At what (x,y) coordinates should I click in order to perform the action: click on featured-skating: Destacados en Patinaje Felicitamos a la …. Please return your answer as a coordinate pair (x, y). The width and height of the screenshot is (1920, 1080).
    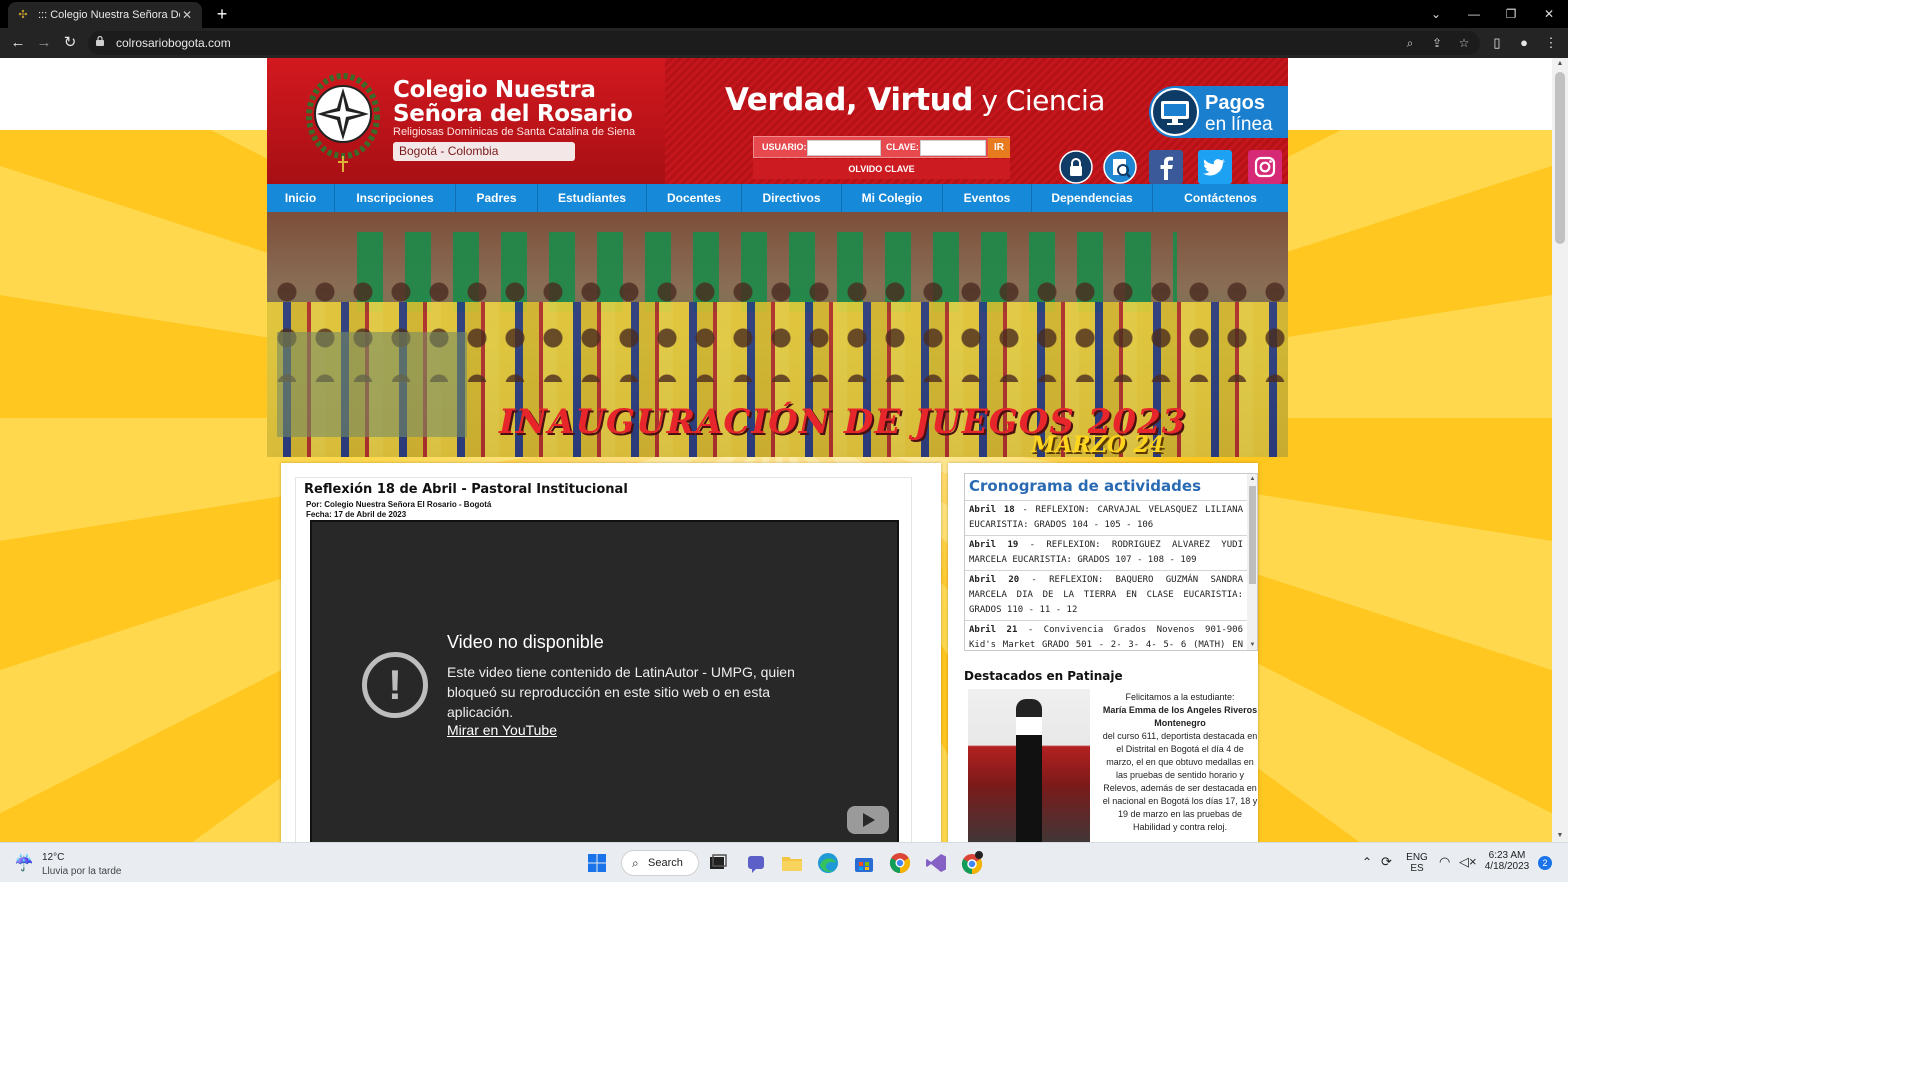
    Looking at the image, I should click on (1111, 755).